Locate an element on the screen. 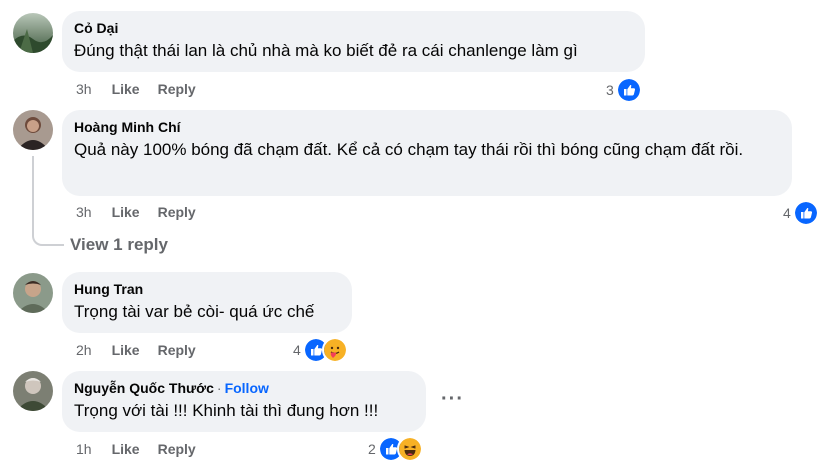 Image resolution: width=834 pixels, height=467 pixels. follow-button: Follow is located at coordinates (247, 388).